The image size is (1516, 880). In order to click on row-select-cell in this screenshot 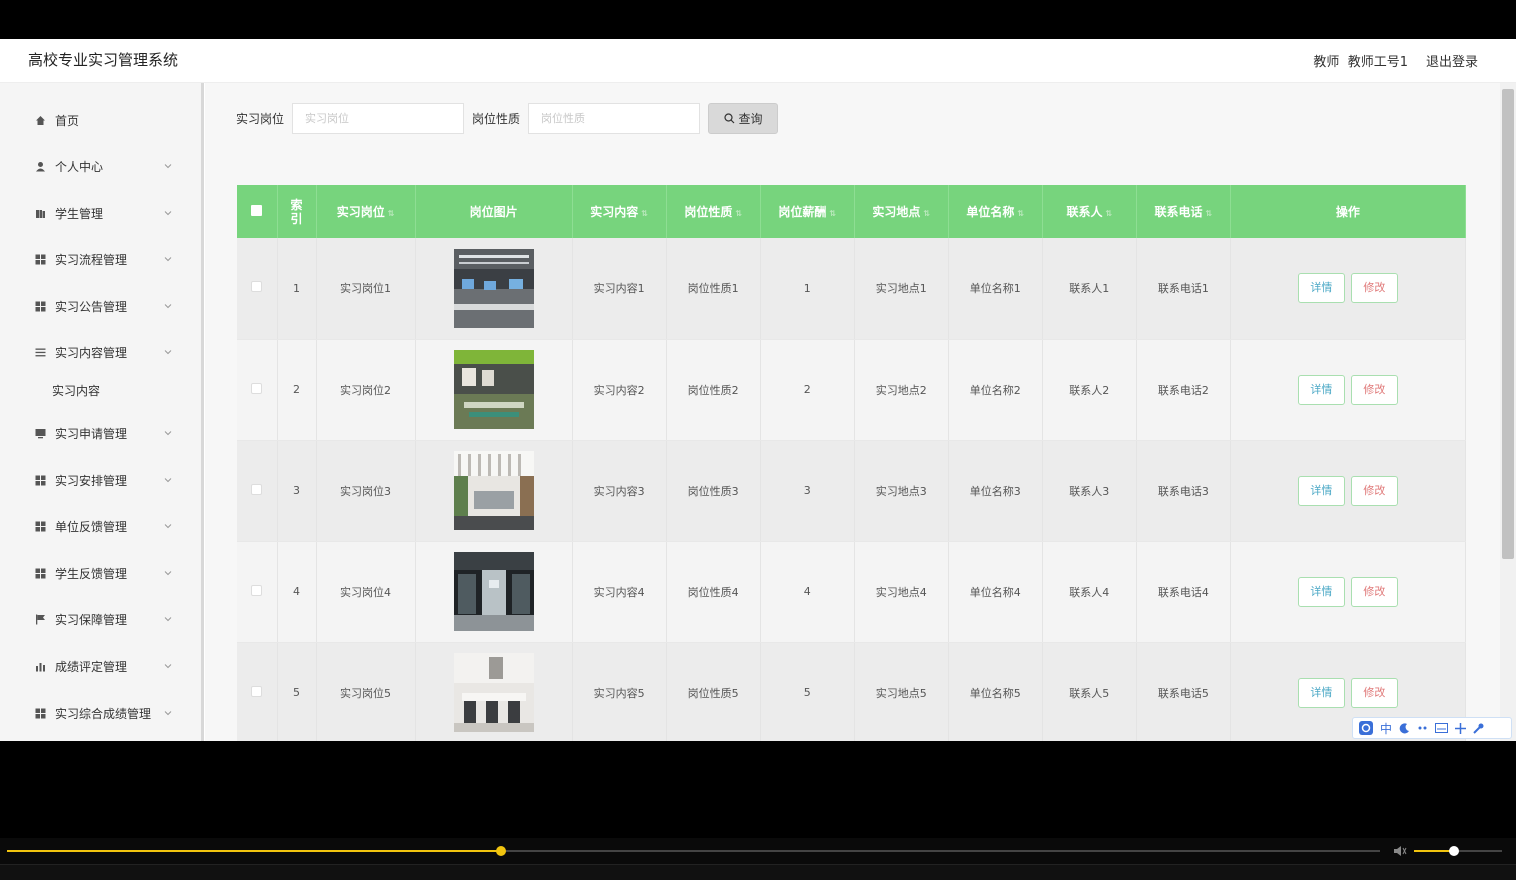, I will do `click(257, 289)`.